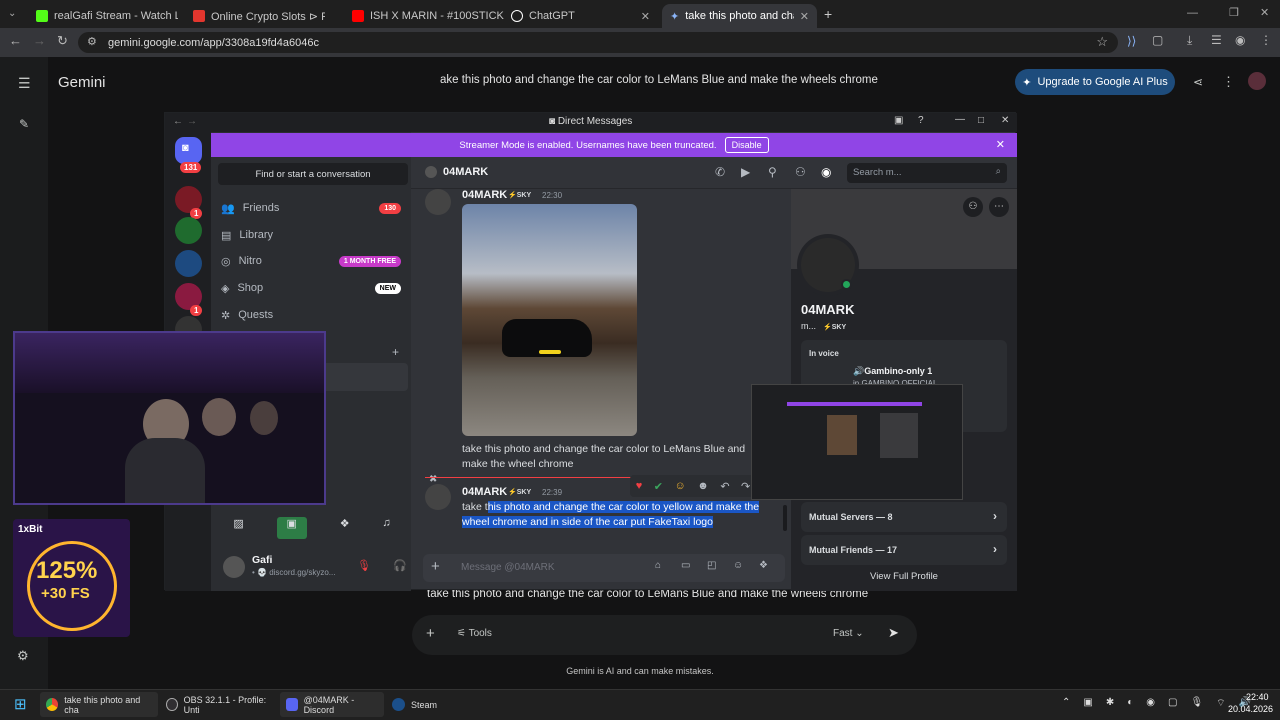 This screenshot has height=720, width=1280. I want to click on clock-date: 20.04.2026, so click(1250, 709).